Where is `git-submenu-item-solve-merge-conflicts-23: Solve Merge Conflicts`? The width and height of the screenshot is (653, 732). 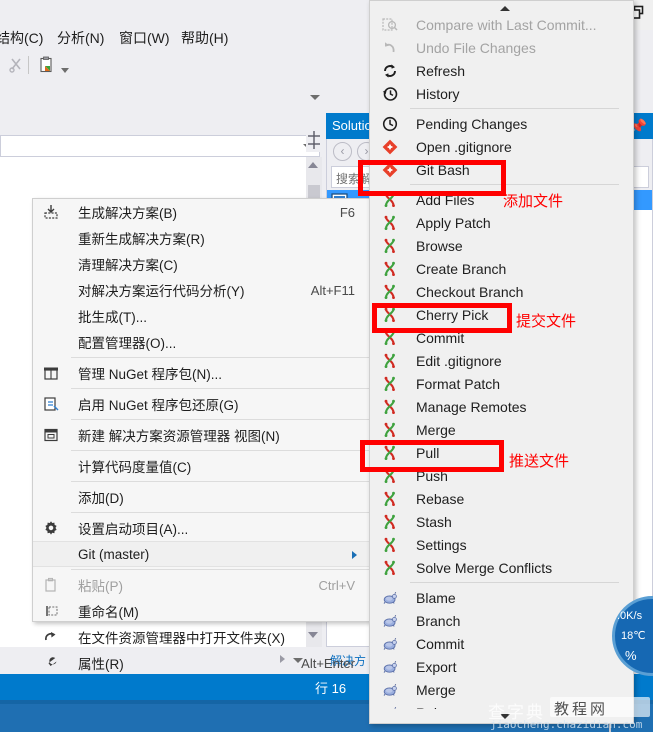
git-submenu-item-solve-merge-conflicts-23: Solve Merge Conflicts is located at coordinates (501, 567).